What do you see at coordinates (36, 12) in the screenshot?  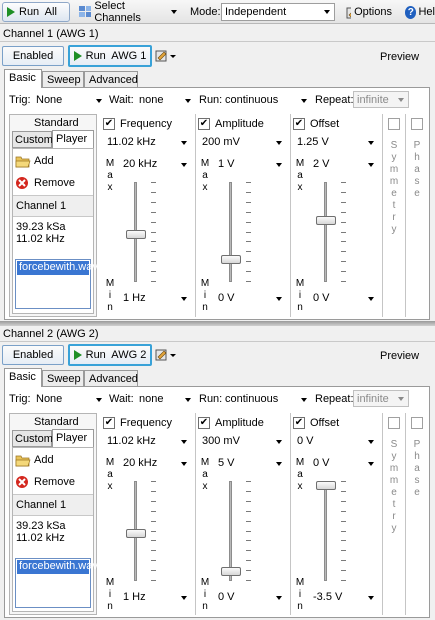 I see `run-all-button: Run All` at bounding box center [36, 12].